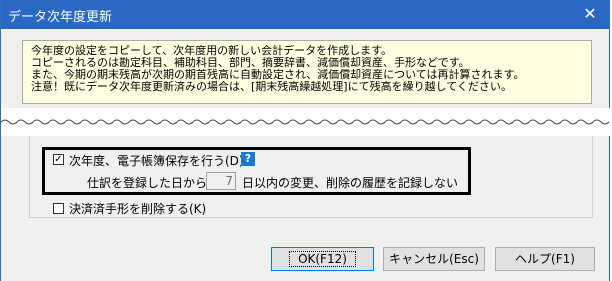  Describe the element at coordinates (58, 159) in the screenshot. I see `e-book-checkbox: ✓` at that location.